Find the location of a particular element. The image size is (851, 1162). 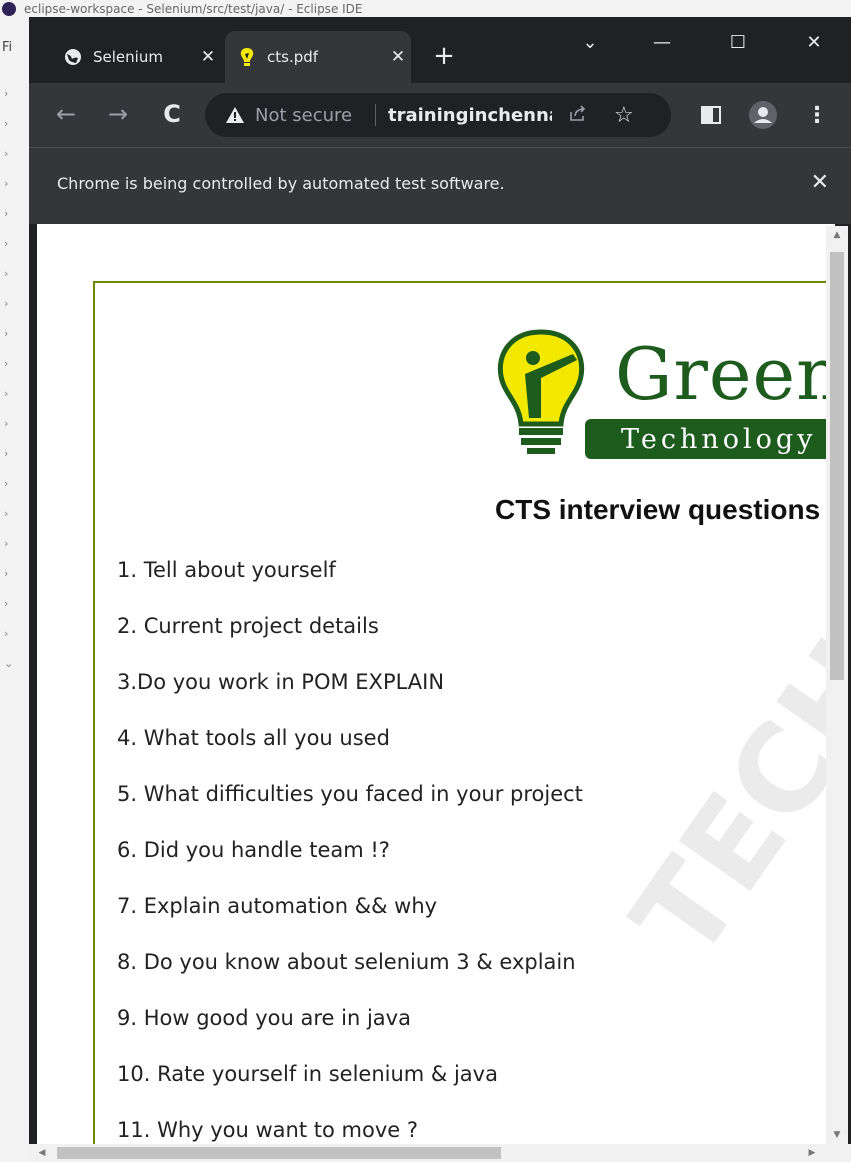

reload-button: C is located at coordinates (172, 114).